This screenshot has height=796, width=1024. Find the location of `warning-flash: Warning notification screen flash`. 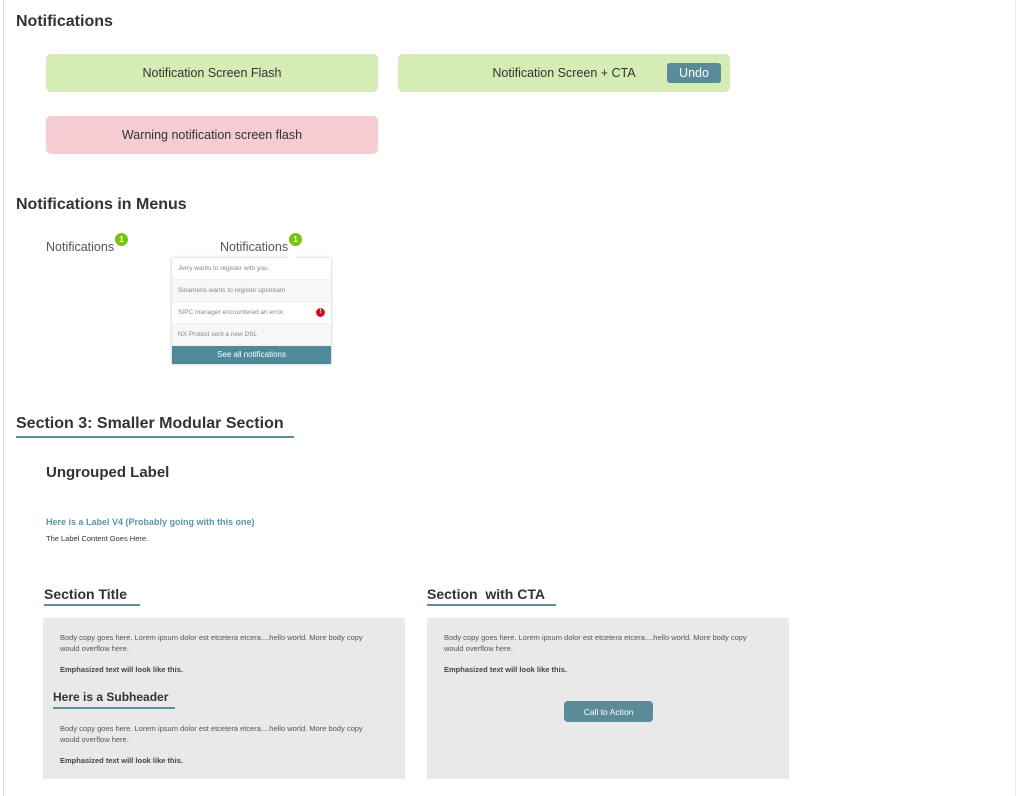

warning-flash: Warning notification screen flash is located at coordinates (212, 135).